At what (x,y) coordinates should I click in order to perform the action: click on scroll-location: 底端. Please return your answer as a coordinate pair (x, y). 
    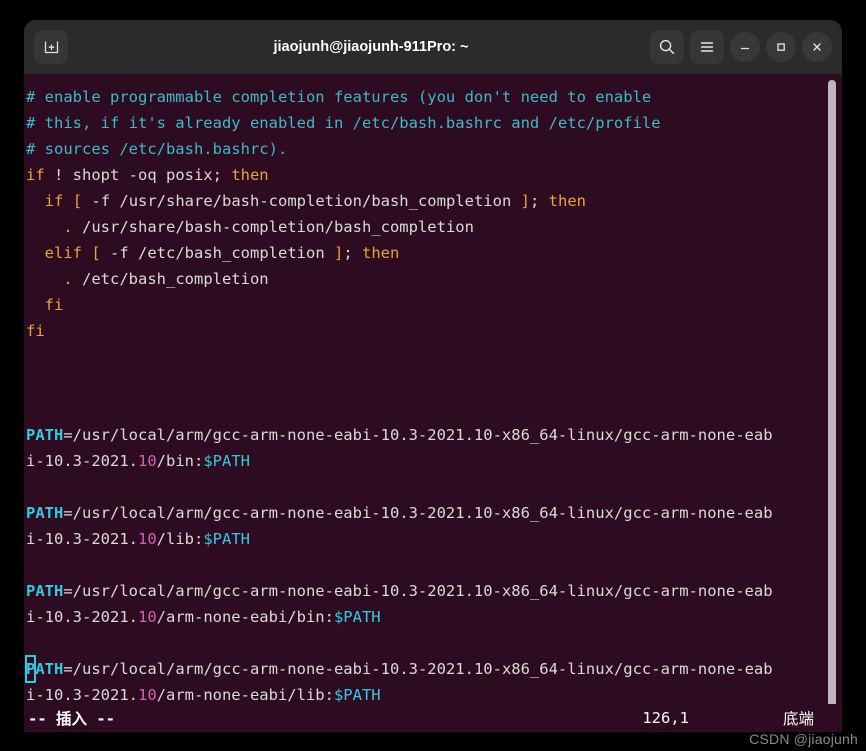
    Looking at the image, I should click on (798, 719).